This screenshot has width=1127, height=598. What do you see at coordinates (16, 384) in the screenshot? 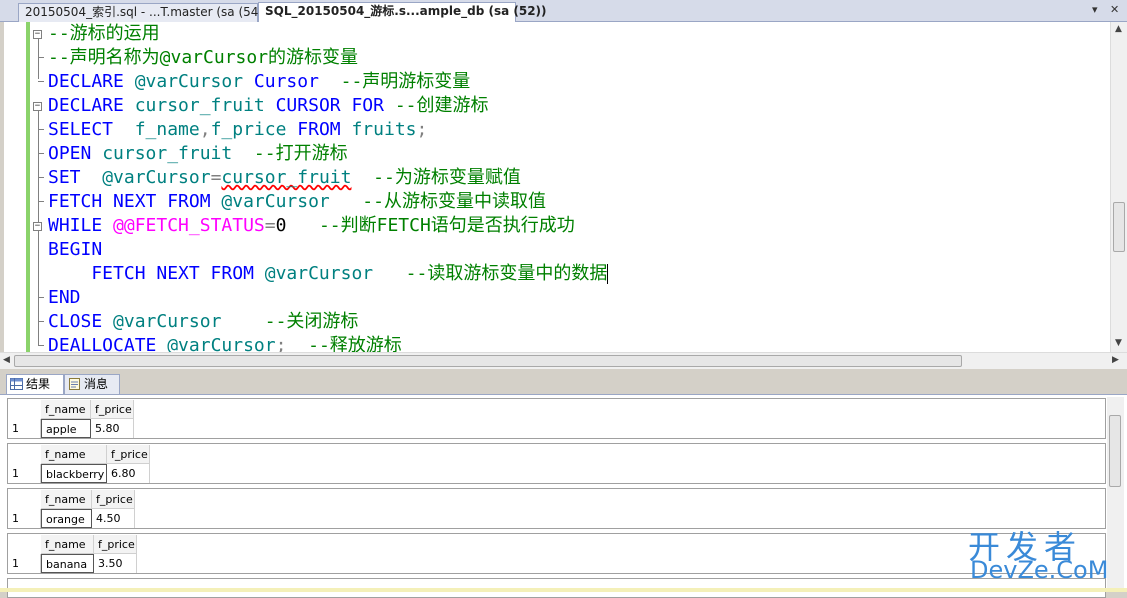
I see `grid-icon` at bounding box center [16, 384].